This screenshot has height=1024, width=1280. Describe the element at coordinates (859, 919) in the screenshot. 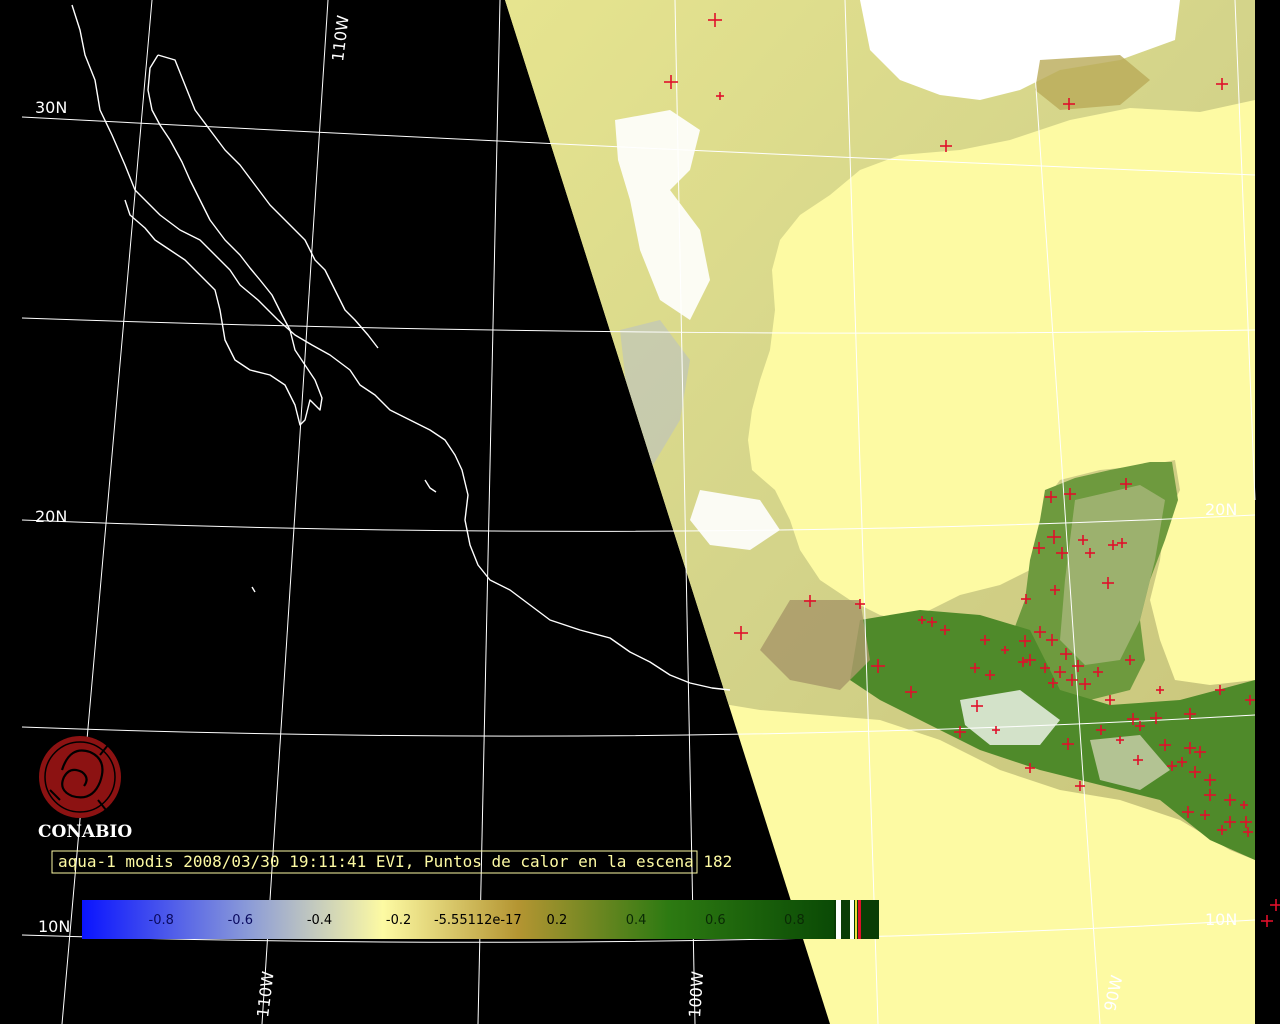

I see `colorbar-red-stripe` at that location.